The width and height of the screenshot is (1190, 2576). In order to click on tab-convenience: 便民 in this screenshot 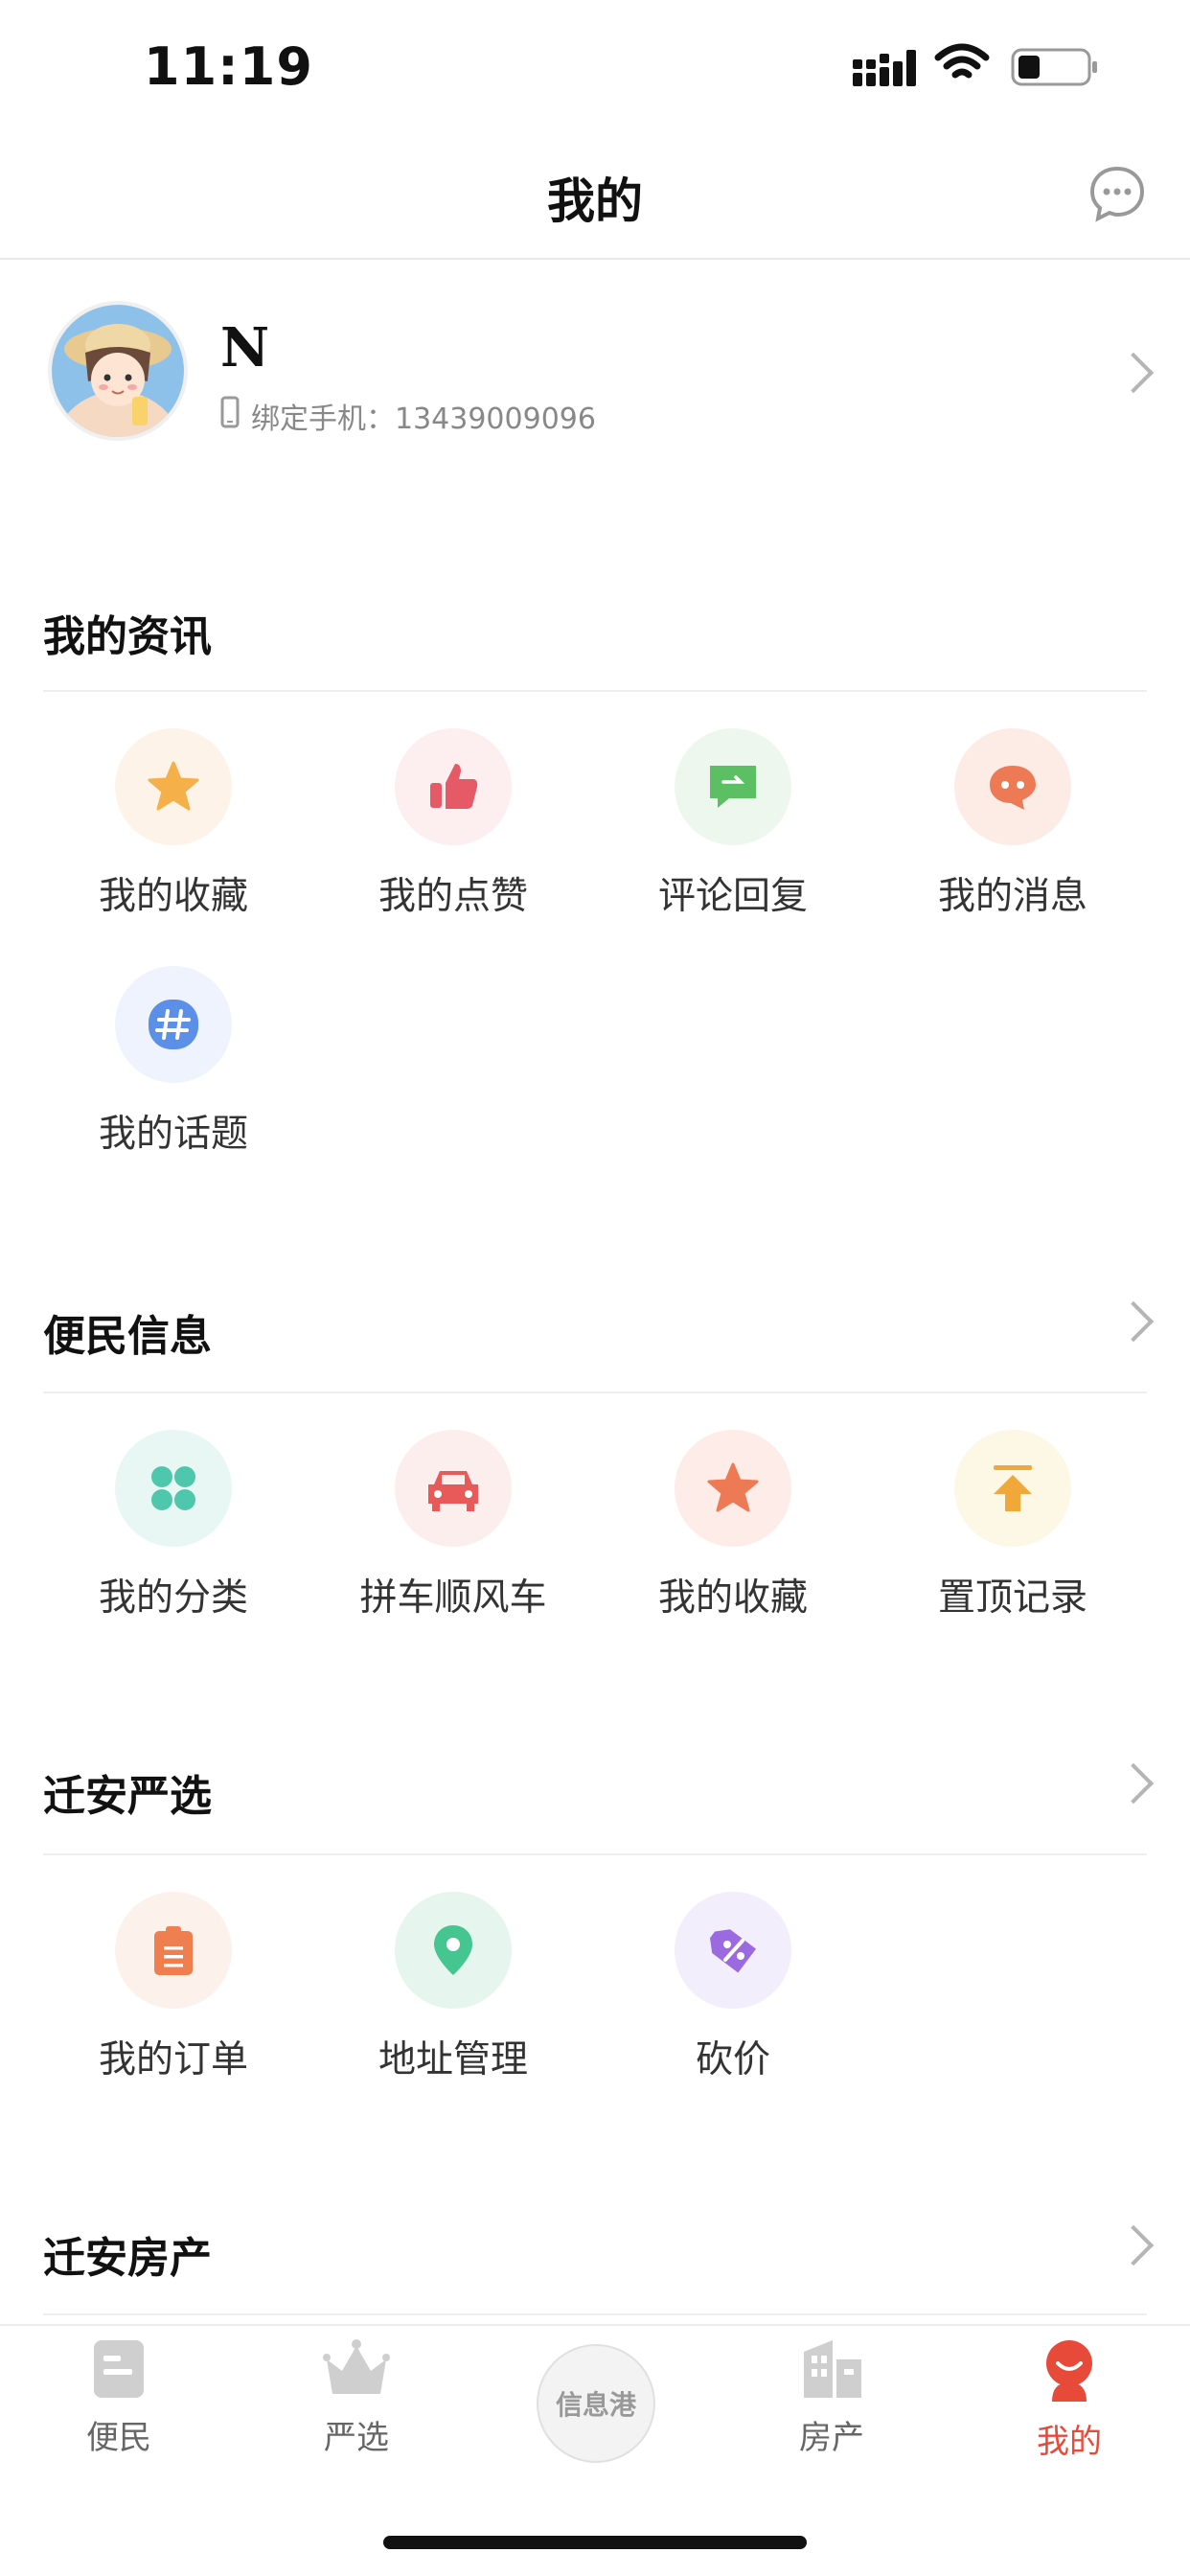, I will do `click(119, 2398)`.